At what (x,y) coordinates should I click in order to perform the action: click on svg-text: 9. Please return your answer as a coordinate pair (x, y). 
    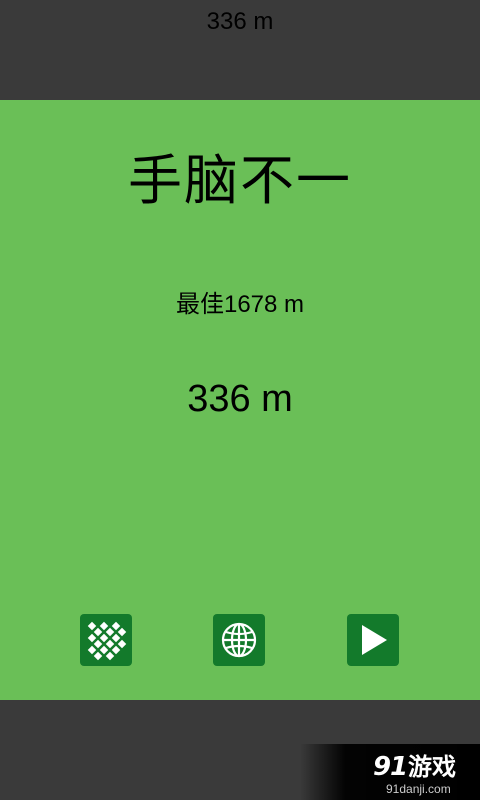
    Looking at the image, I should click on (382, 767).